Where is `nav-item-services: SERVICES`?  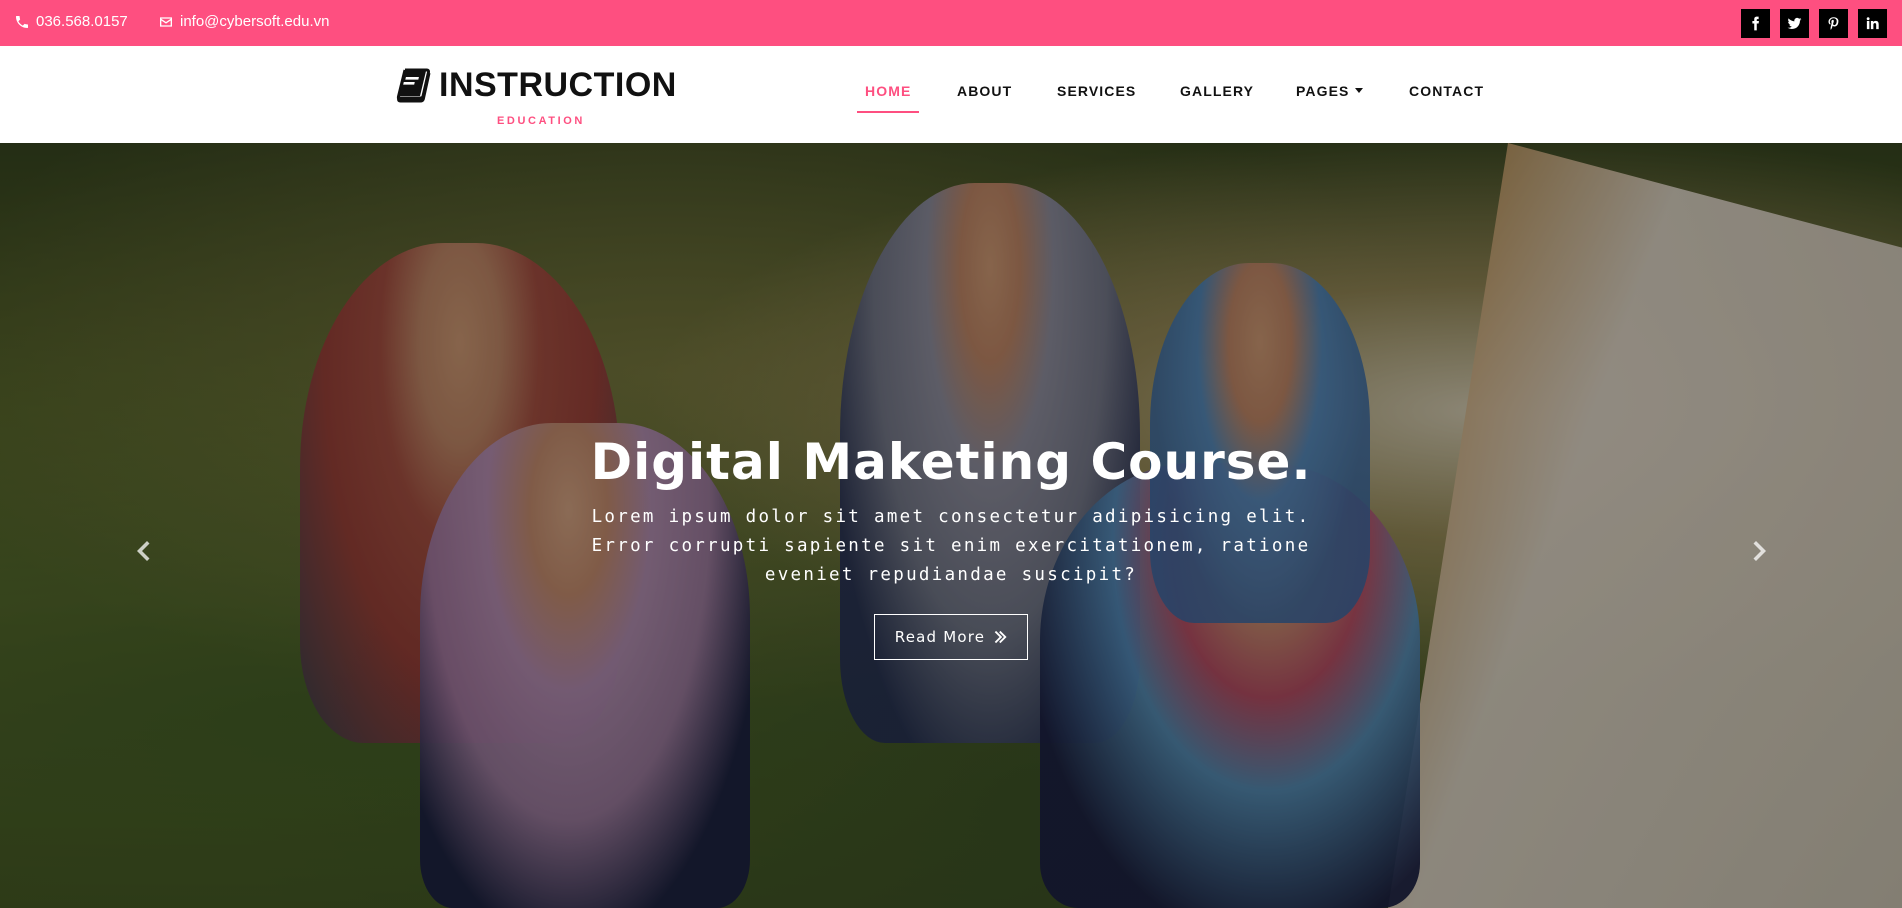
nav-item-services: SERVICES is located at coordinates (1096, 91).